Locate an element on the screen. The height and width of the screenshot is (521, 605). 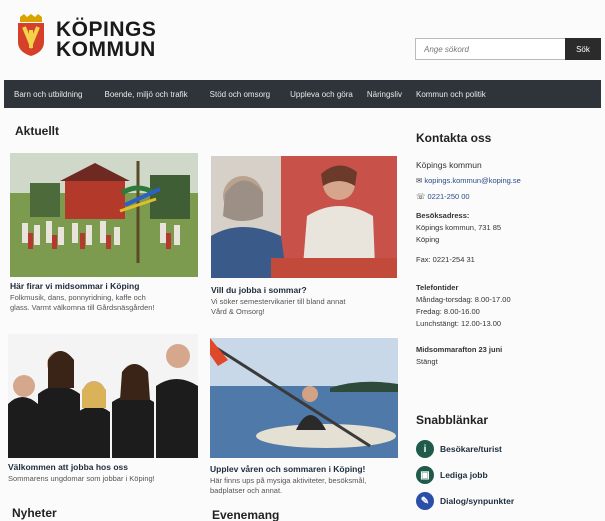
evenemang-heading: Evenemang is located at coordinates (246, 514).